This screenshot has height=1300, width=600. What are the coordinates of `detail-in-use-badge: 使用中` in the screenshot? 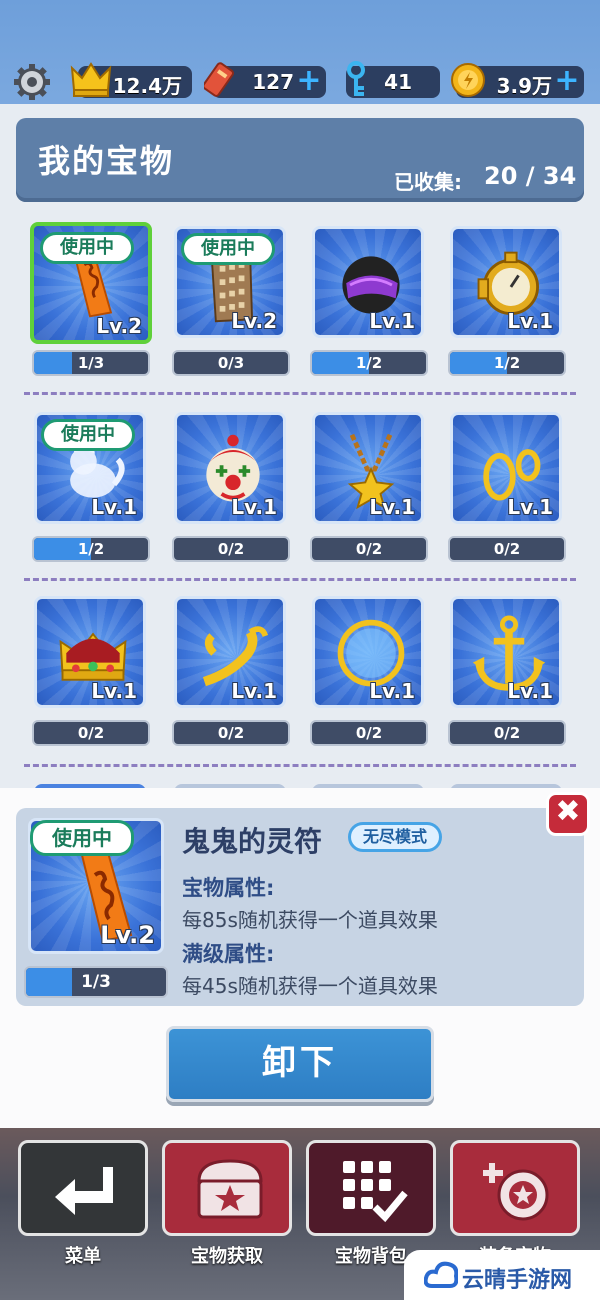 It's located at (82, 838).